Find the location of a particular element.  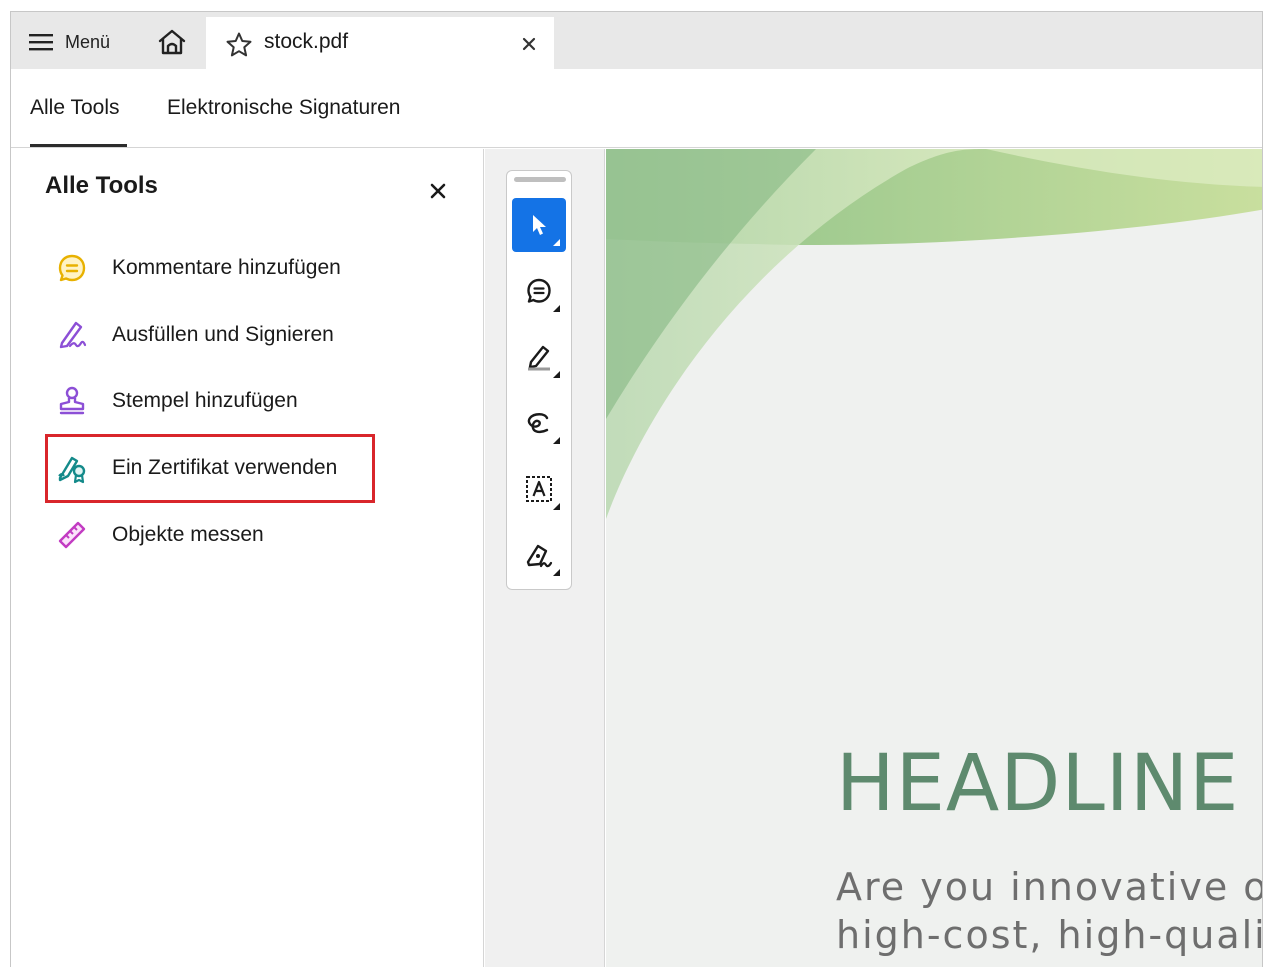

hamburger-icon is located at coordinates (41, 42).